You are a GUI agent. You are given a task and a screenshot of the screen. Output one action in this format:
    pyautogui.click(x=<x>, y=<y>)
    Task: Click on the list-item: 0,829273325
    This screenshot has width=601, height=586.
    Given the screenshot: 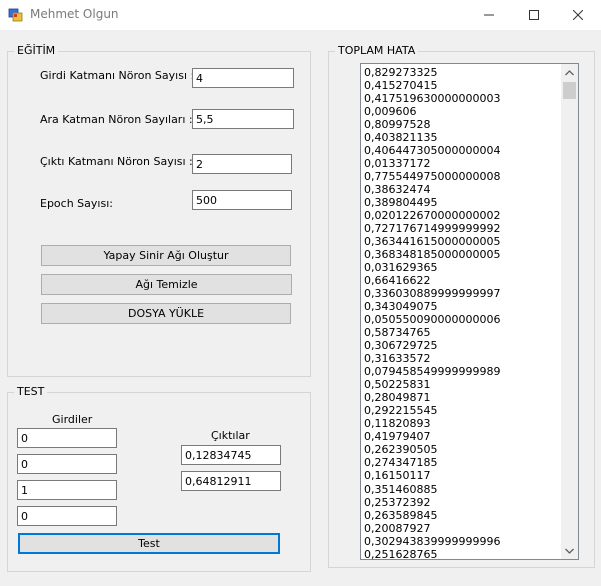 What is the action you would take?
    pyautogui.click(x=462, y=72)
    